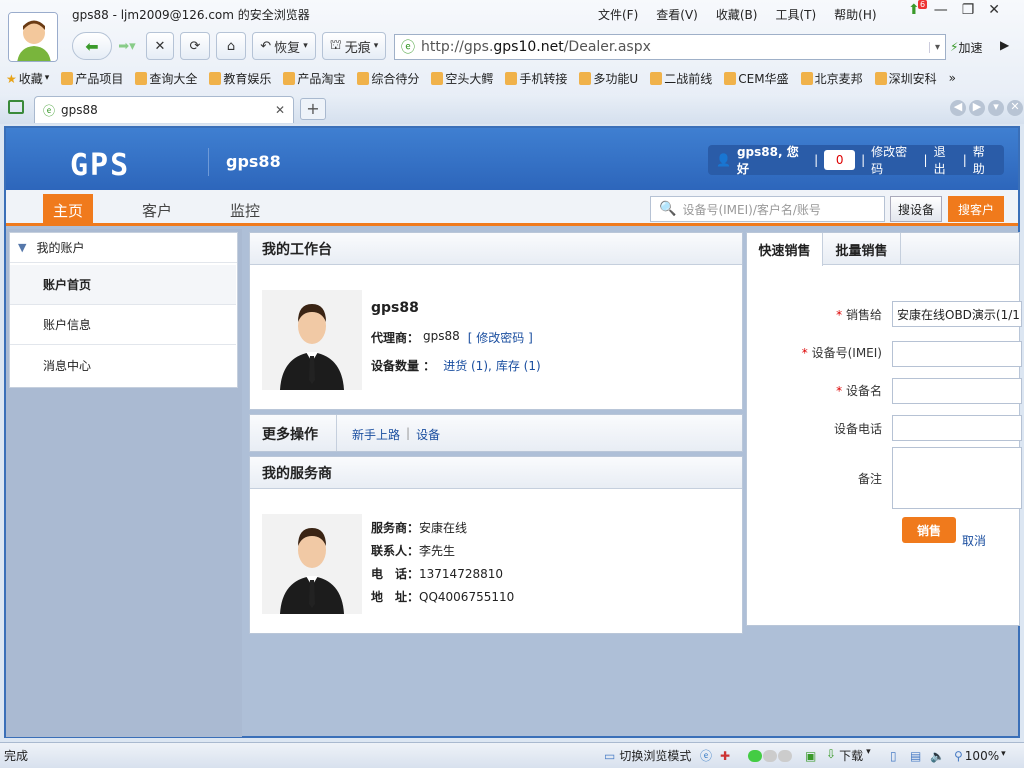 The width and height of the screenshot is (1024, 768). What do you see at coordinates (677, 14) in the screenshot?
I see `menu-view: 查看(V)` at bounding box center [677, 14].